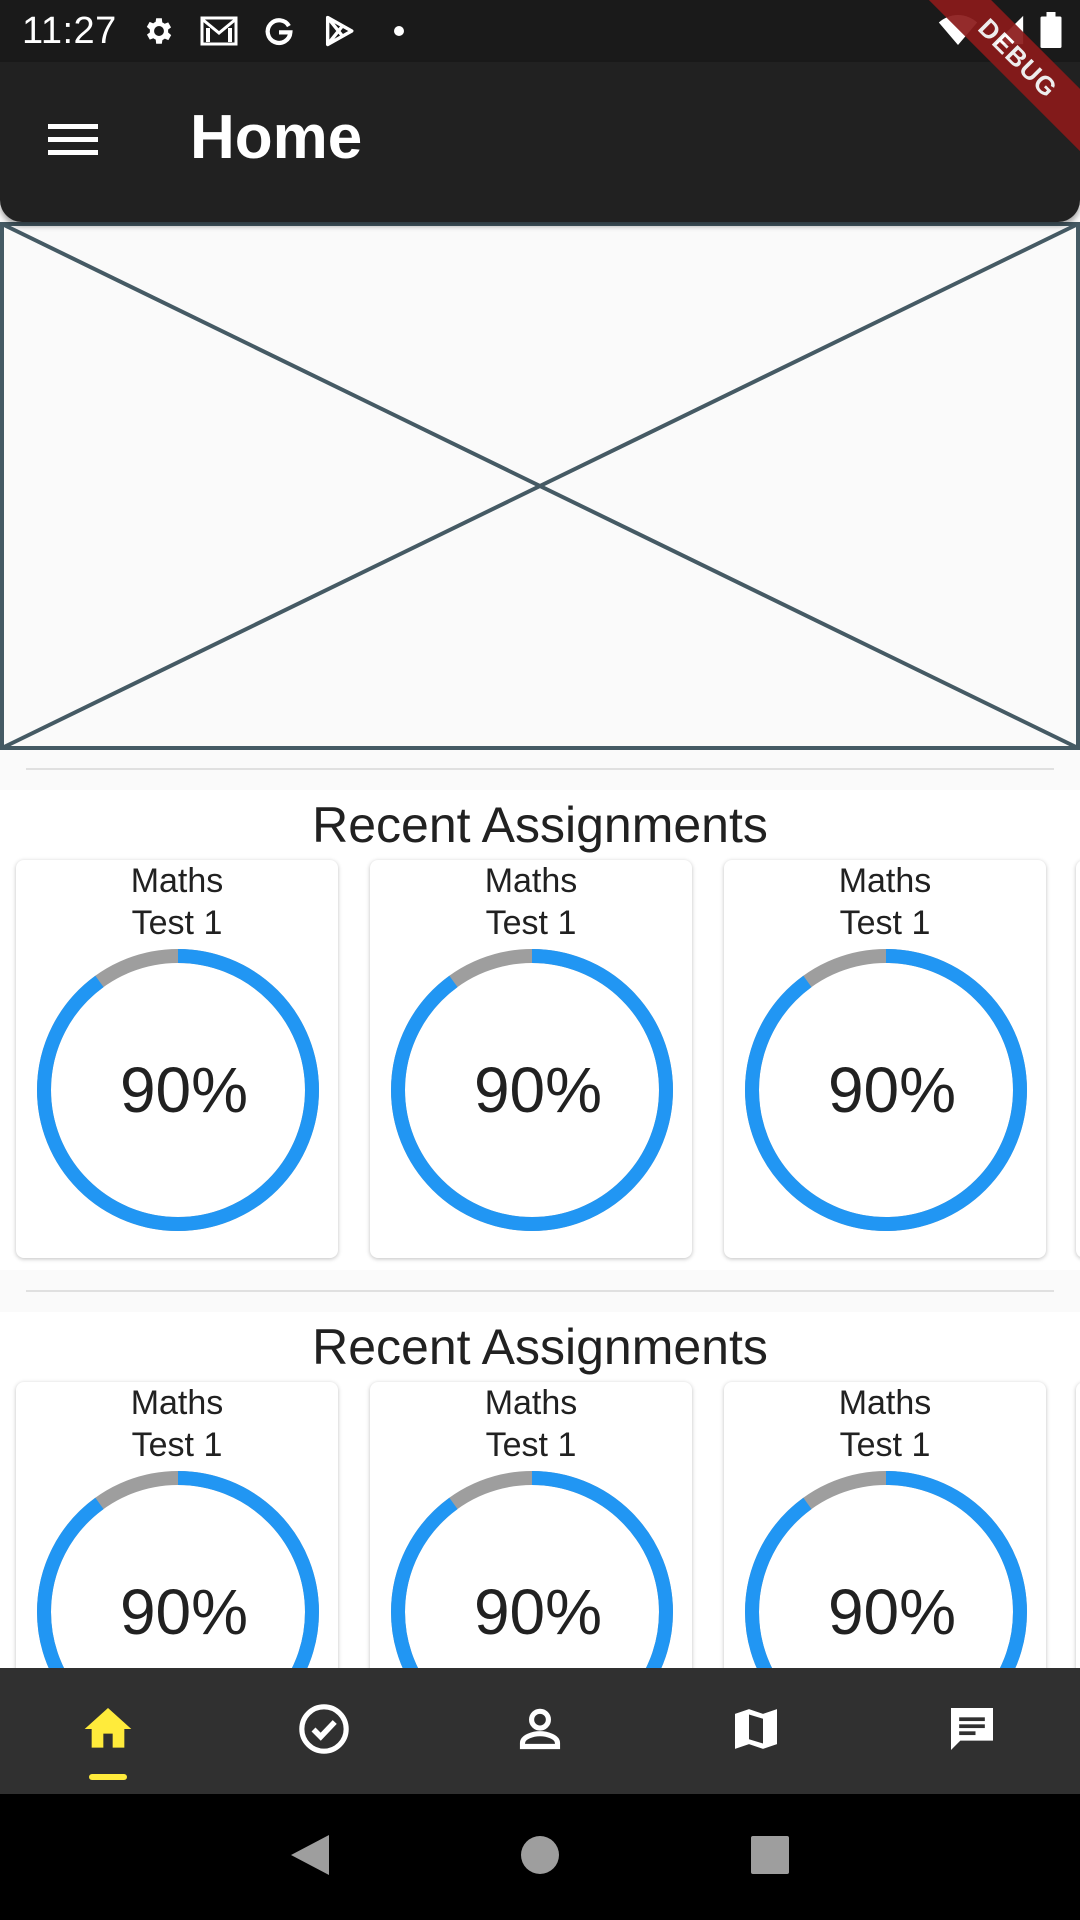 This screenshot has width=1080, height=1920. I want to click on home-icon, so click(108, 1731).